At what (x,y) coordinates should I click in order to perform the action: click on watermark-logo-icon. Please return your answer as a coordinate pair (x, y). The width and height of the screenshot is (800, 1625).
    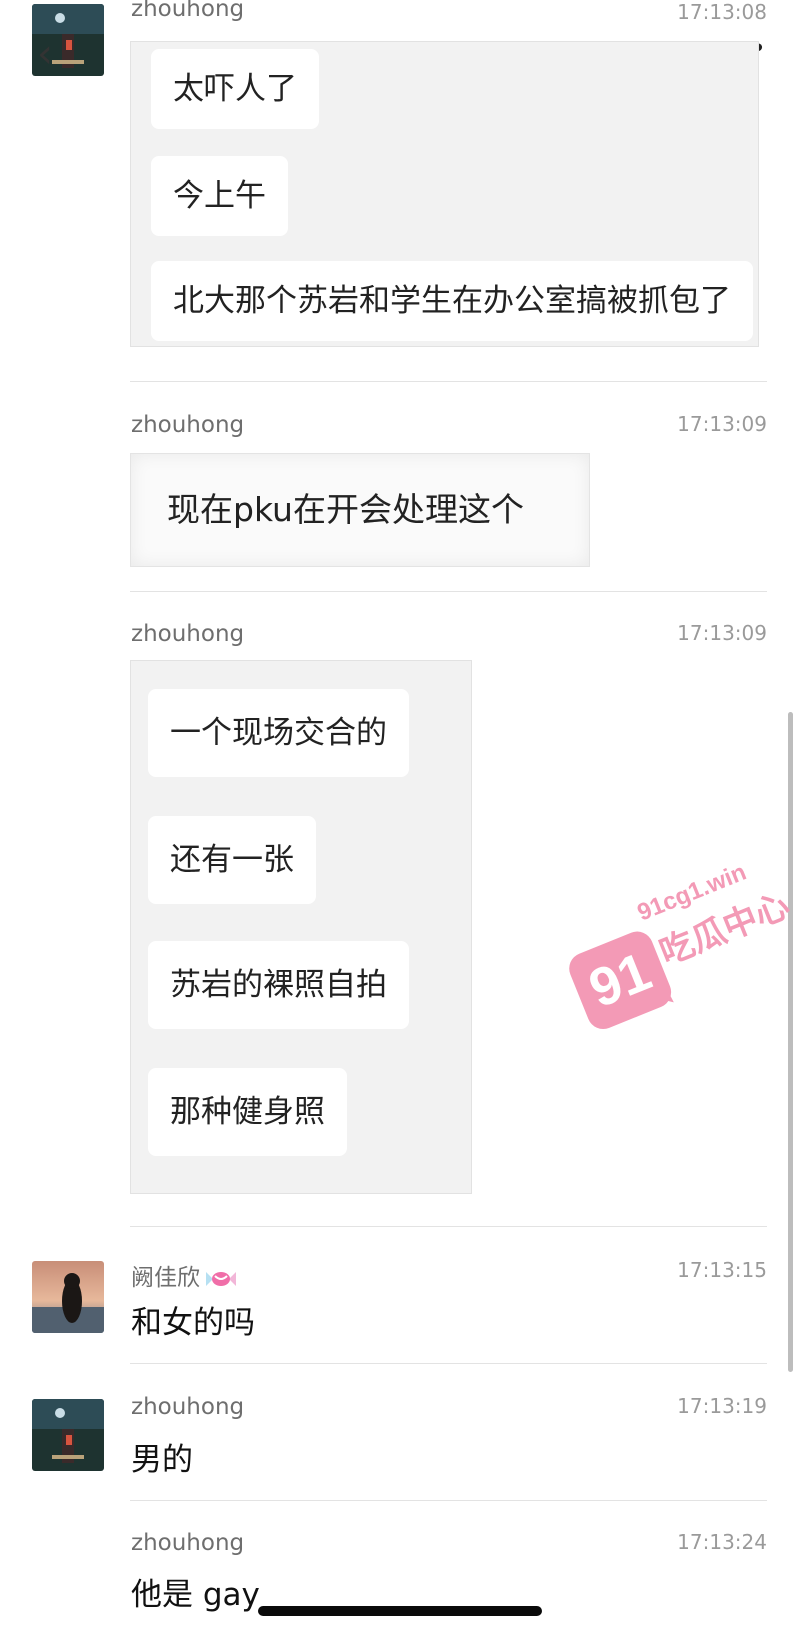
    Looking at the image, I should click on (620, 980).